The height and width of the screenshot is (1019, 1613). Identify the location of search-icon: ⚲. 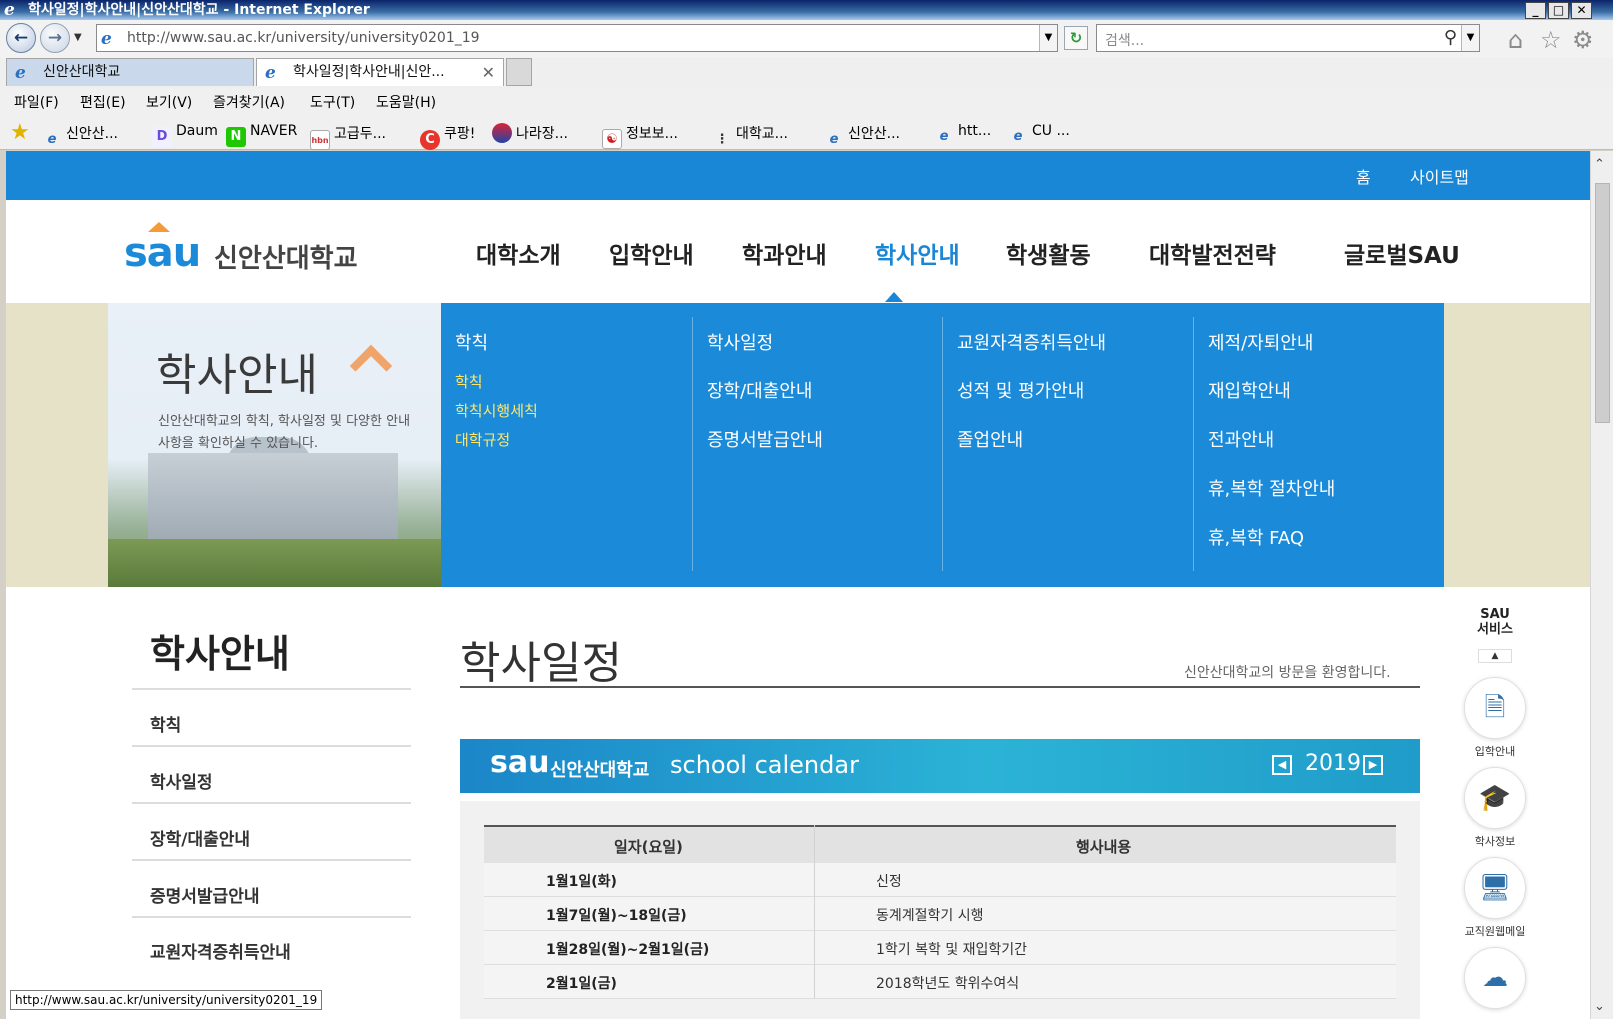
(1450, 37).